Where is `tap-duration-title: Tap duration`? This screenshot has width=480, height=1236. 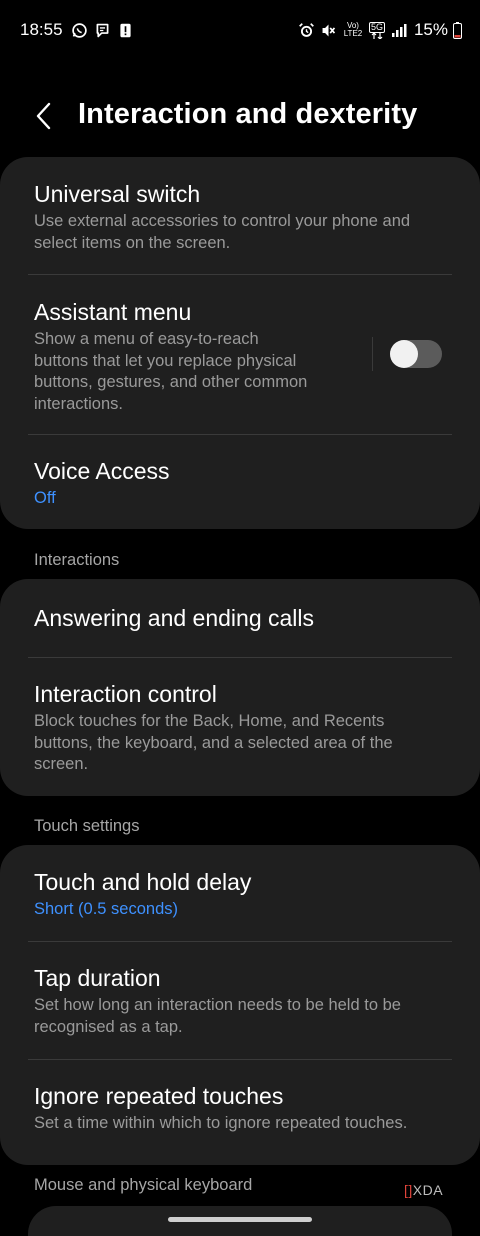 tap-duration-title: Tap duration is located at coordinates (97, 978).